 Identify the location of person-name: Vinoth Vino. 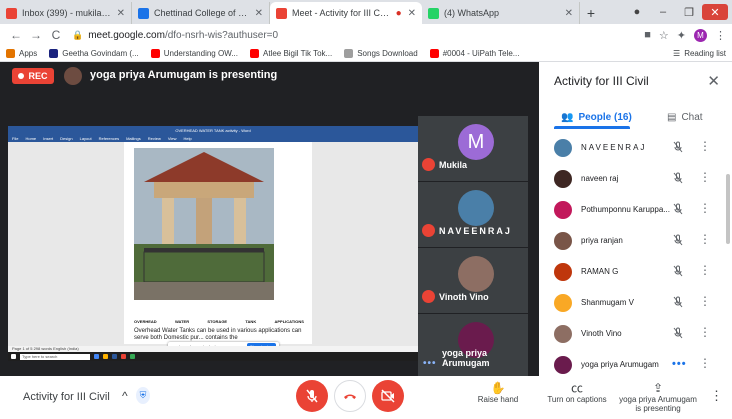
(601, 333).